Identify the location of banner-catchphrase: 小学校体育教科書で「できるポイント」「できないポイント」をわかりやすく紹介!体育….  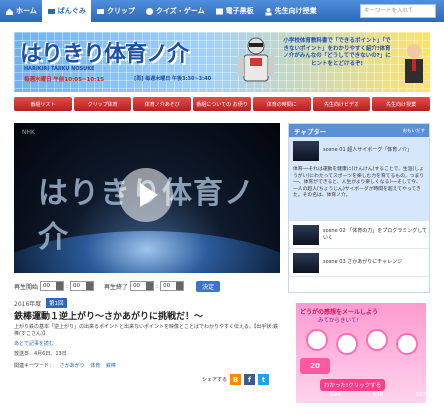
(337, 52).